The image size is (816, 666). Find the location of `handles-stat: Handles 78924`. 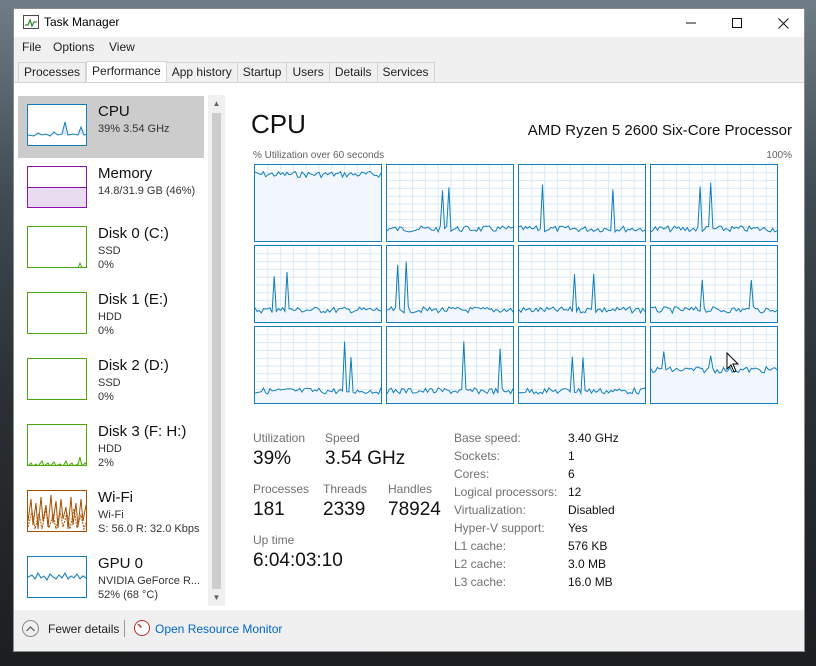

handles-stat: Handles 78924 is located at coordinates (414, 501).